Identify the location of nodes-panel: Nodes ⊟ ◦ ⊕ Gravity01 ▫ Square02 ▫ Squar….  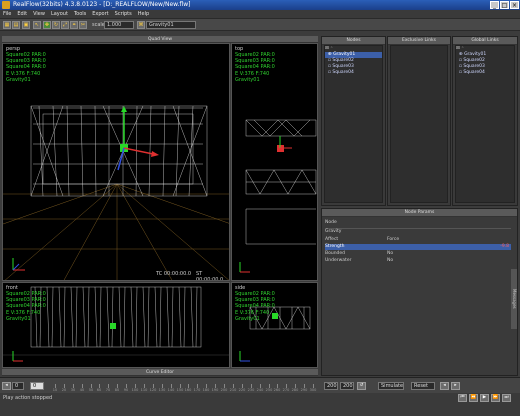
(353, 121).